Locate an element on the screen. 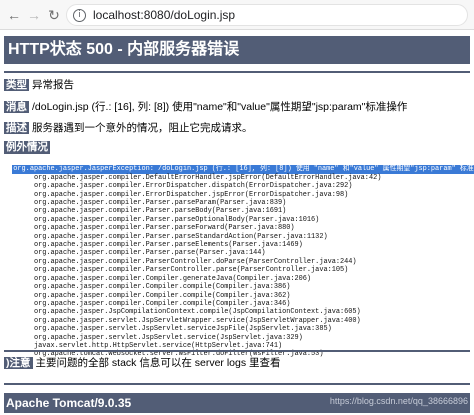  exception-heading: 例外情况 is located at coordinates (27, 147).